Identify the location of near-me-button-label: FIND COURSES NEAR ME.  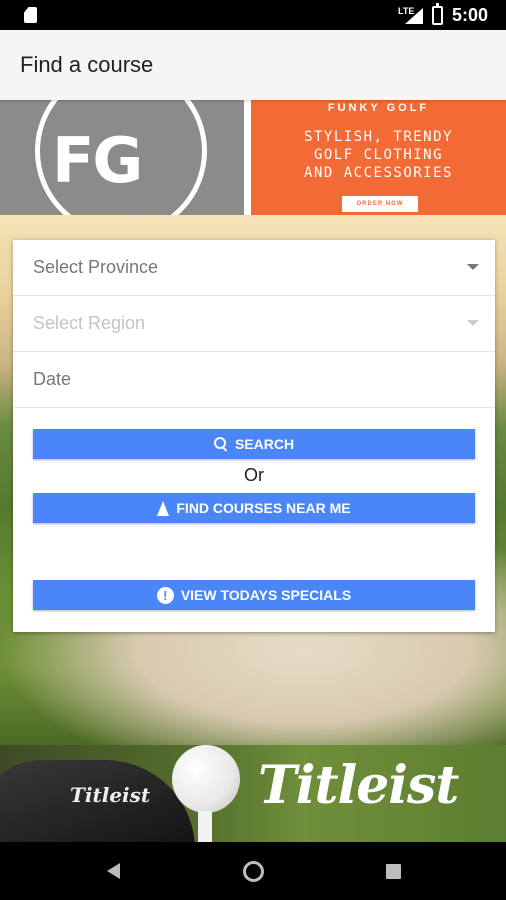
(263, 508).